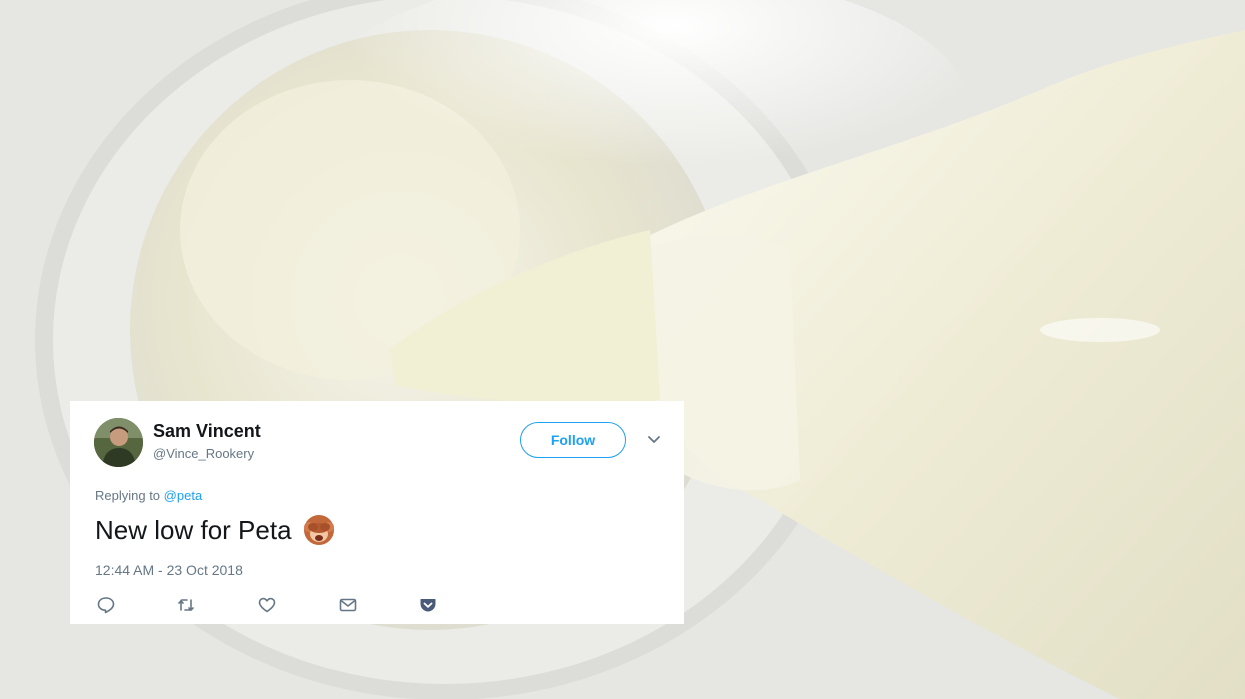  What do you see at coordinates (106, 605) in the screenshot?
I see `reply-icon` at bounding box center [106, 605].